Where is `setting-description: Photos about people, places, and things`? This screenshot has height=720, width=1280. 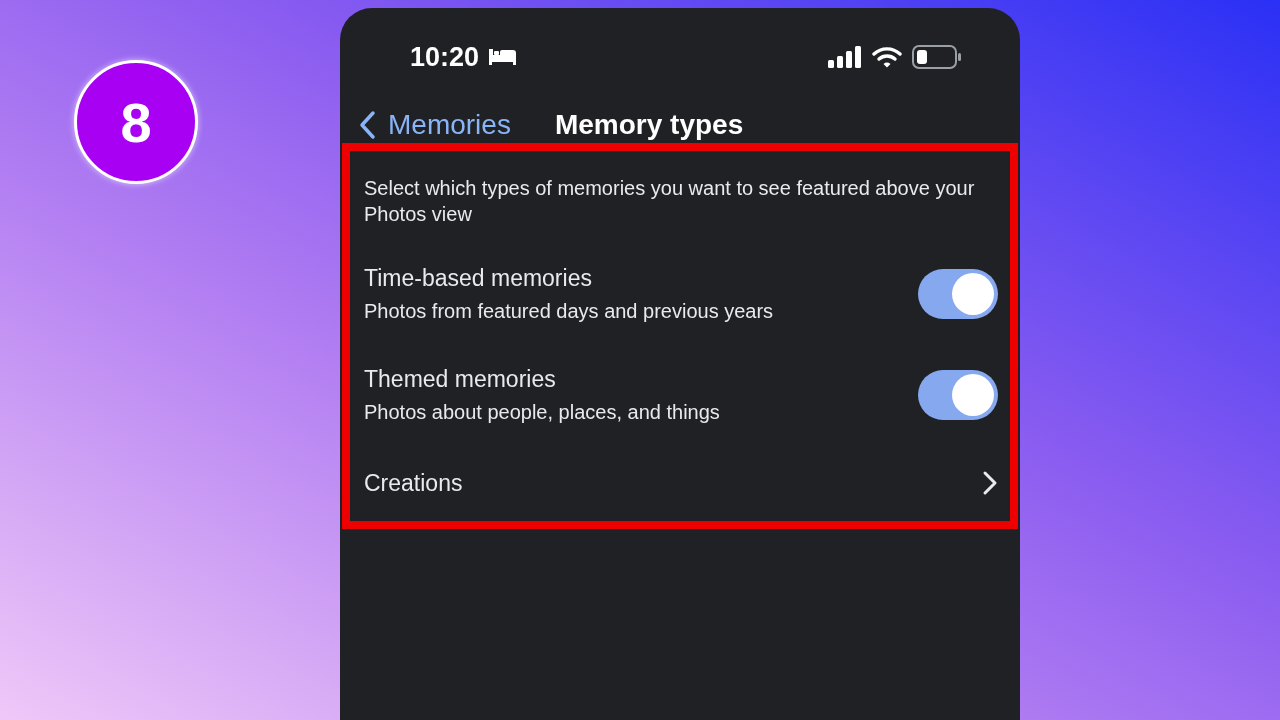
setting-description: Photos about people, places, and things is located at coordinates (542, 412).